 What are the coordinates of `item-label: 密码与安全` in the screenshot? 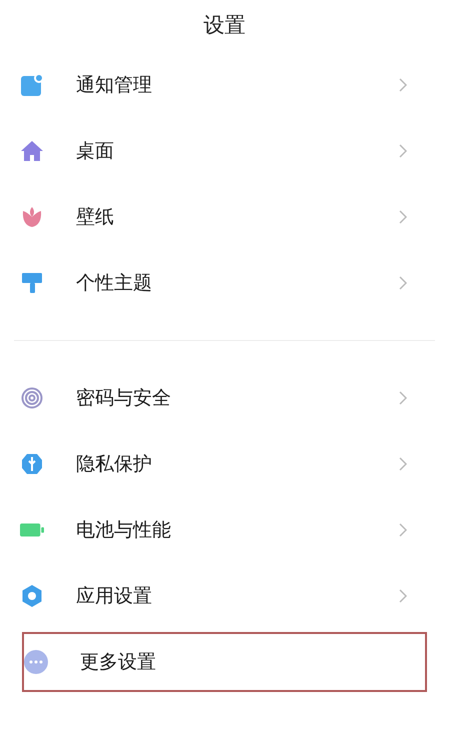 It's located at (124, 398).